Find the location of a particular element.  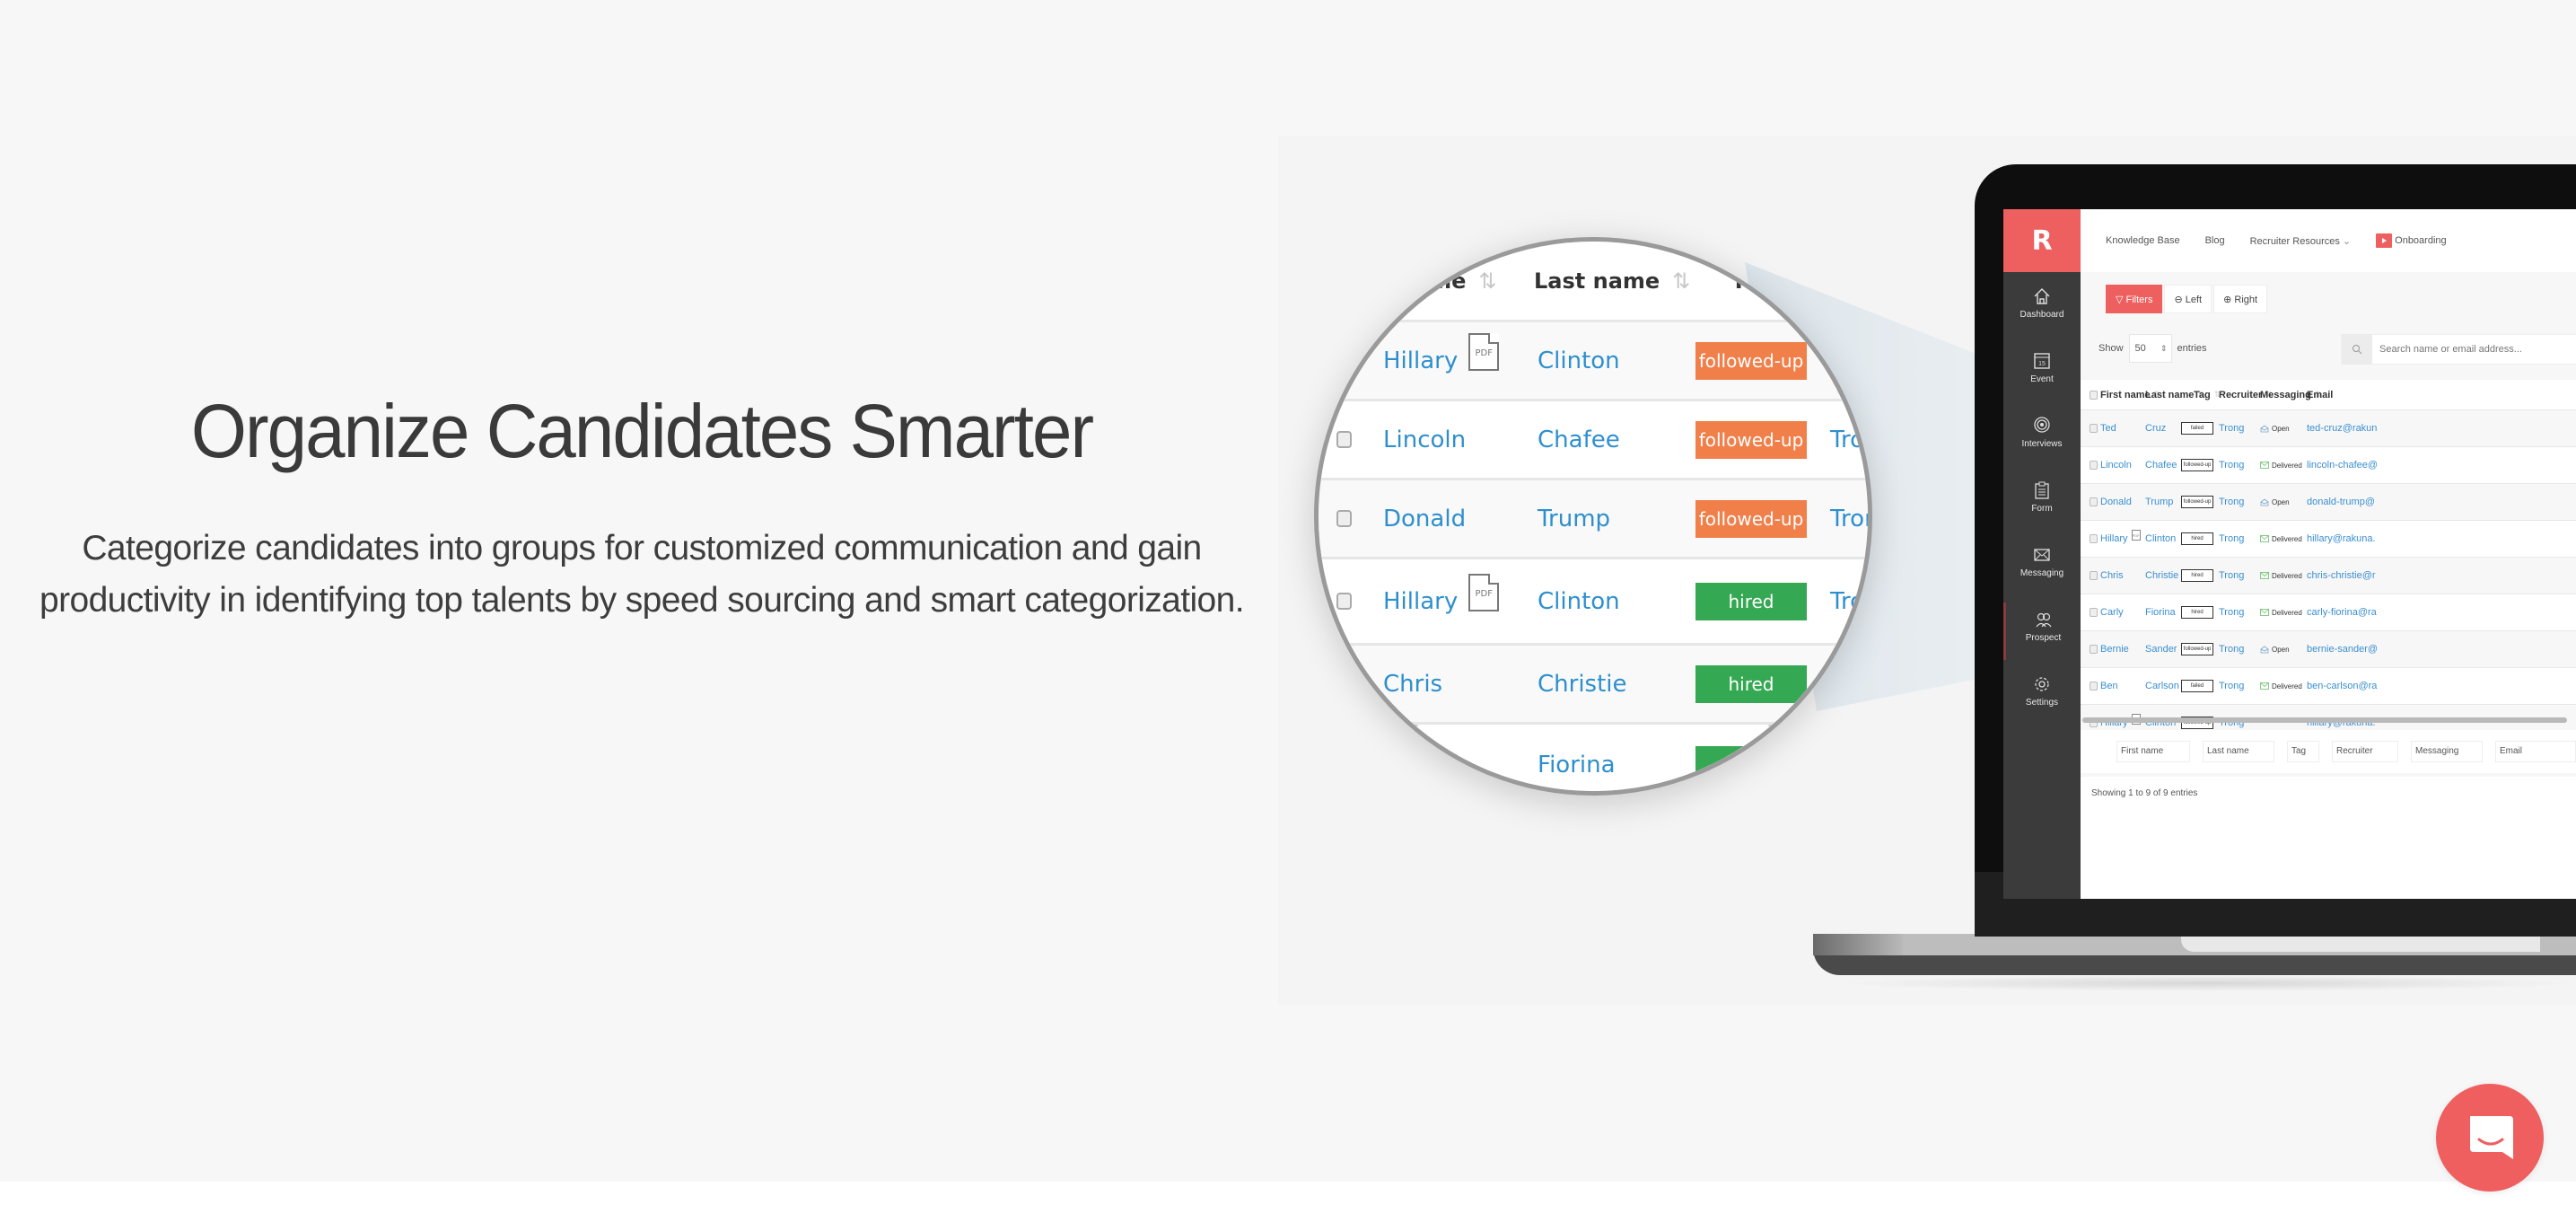

first-name-link: Chris is located at coordinates (2112, 575).